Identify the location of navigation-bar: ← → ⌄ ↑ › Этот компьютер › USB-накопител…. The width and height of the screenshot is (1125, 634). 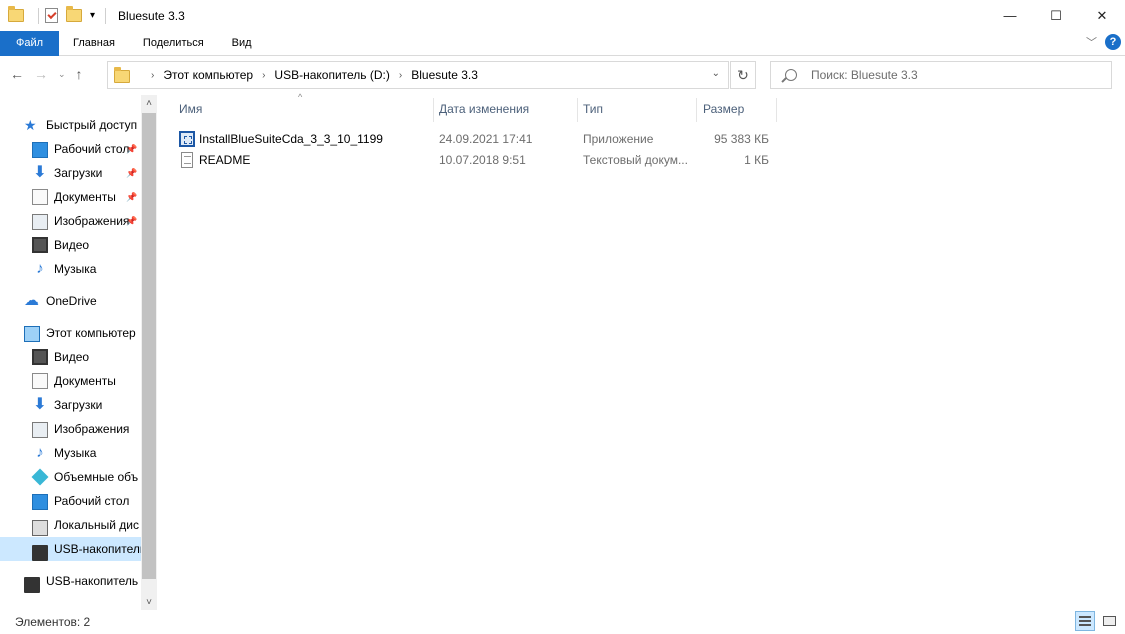
(562, 75).